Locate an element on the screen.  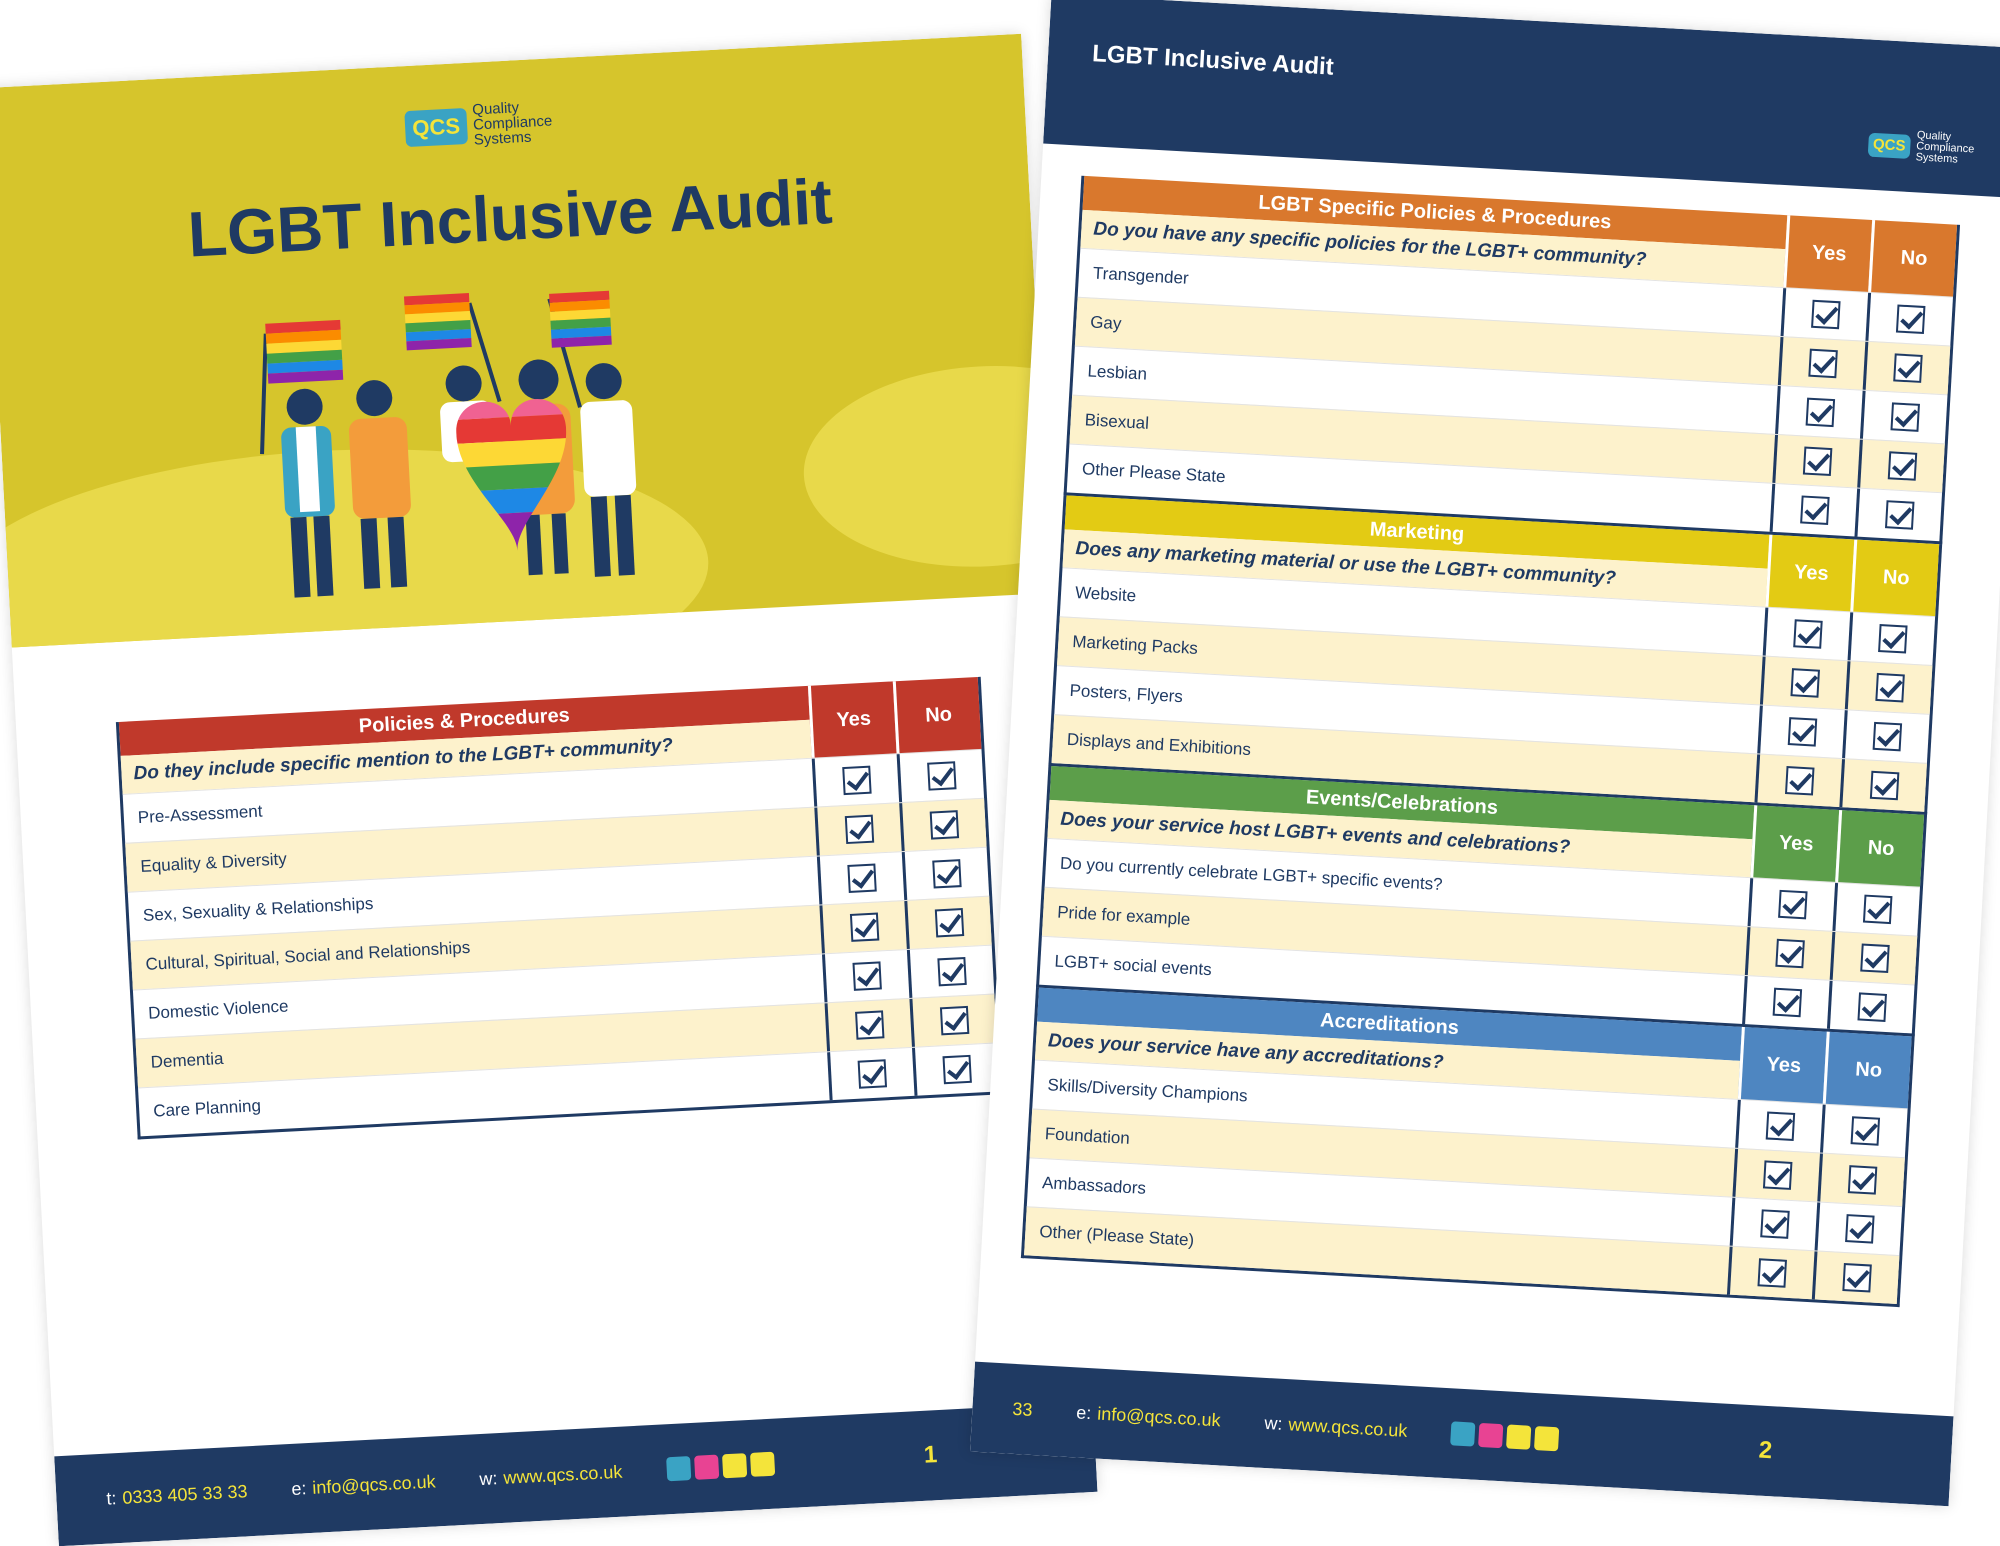
phone-value: 33 is located at coordinates (1022, 1408).